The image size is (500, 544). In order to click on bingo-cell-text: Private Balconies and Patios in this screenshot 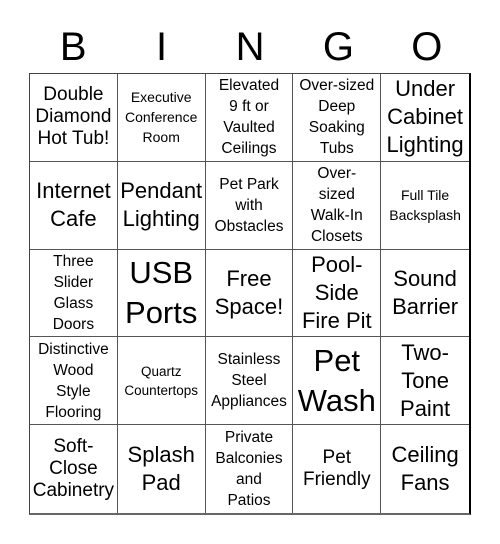, I will do `click(249, 469)`.